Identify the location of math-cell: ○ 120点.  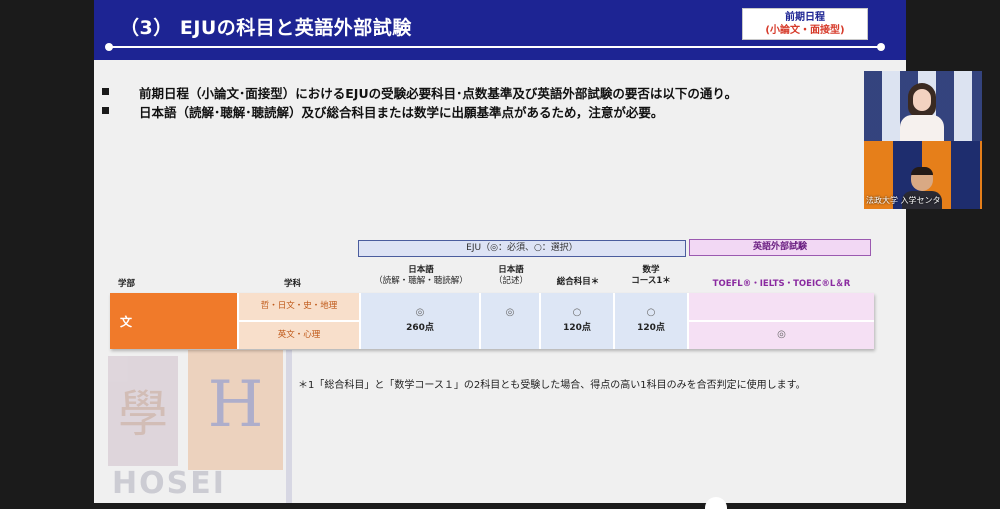
(651, 321).